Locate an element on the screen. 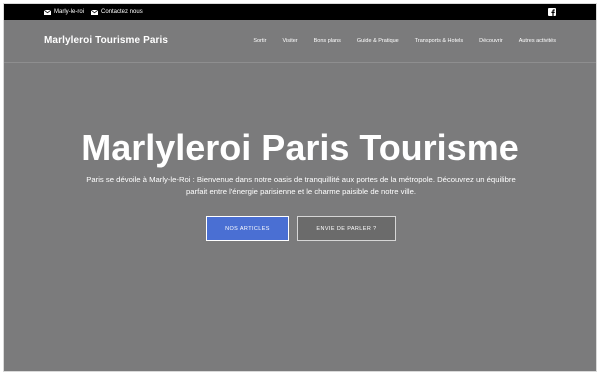  contact-location: Marly-le-roi is located at coordinates (64, 12).